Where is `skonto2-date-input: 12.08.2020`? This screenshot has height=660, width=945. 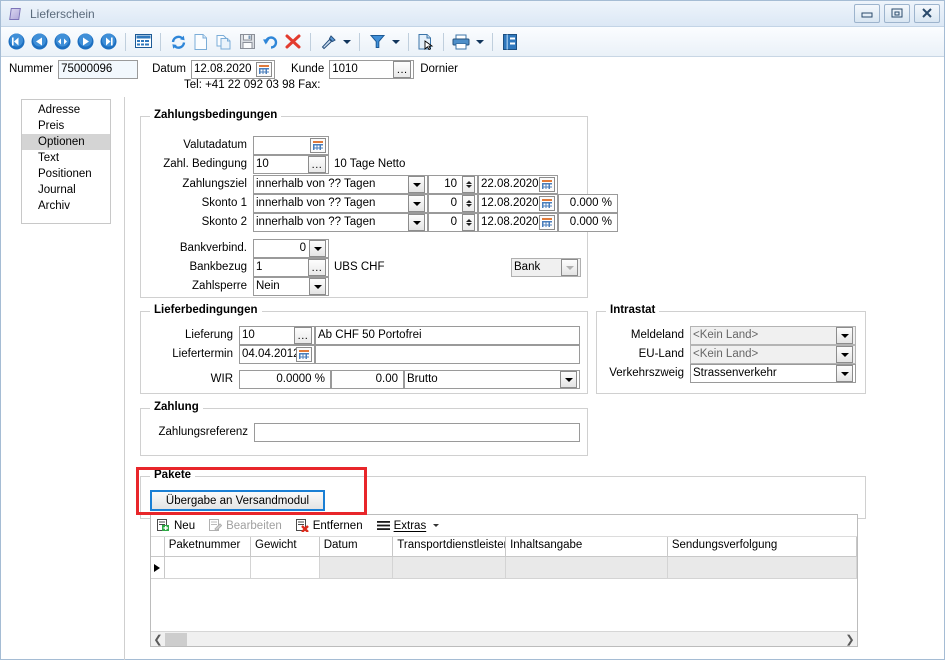
skonto2-date-input: 12.08.2020 is located at coordinates (518, 222).